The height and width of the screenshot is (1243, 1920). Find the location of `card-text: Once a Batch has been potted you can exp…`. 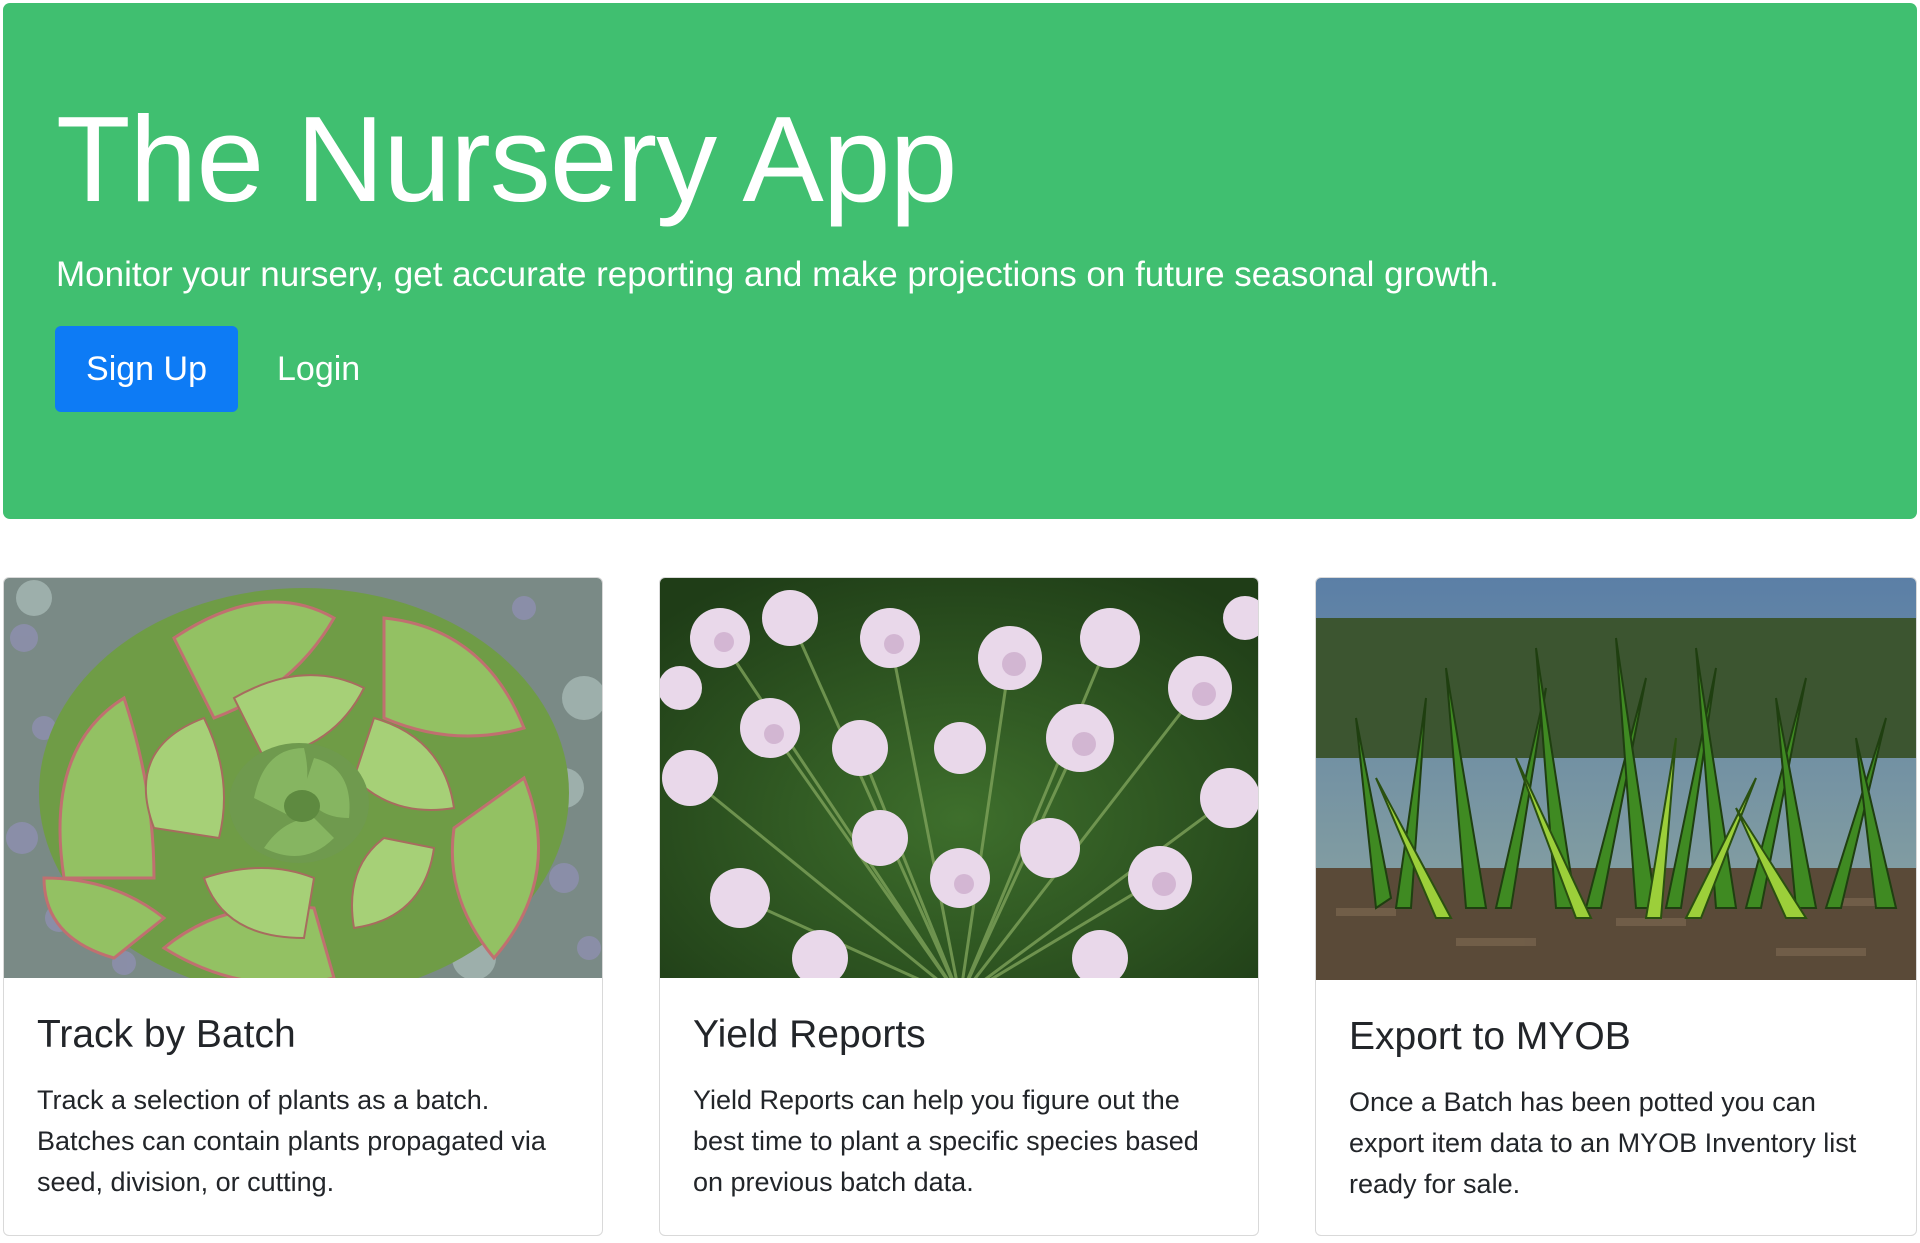

card-text: Once a Batch has been potted you can exp… is located at coordinates (1603, 1143).